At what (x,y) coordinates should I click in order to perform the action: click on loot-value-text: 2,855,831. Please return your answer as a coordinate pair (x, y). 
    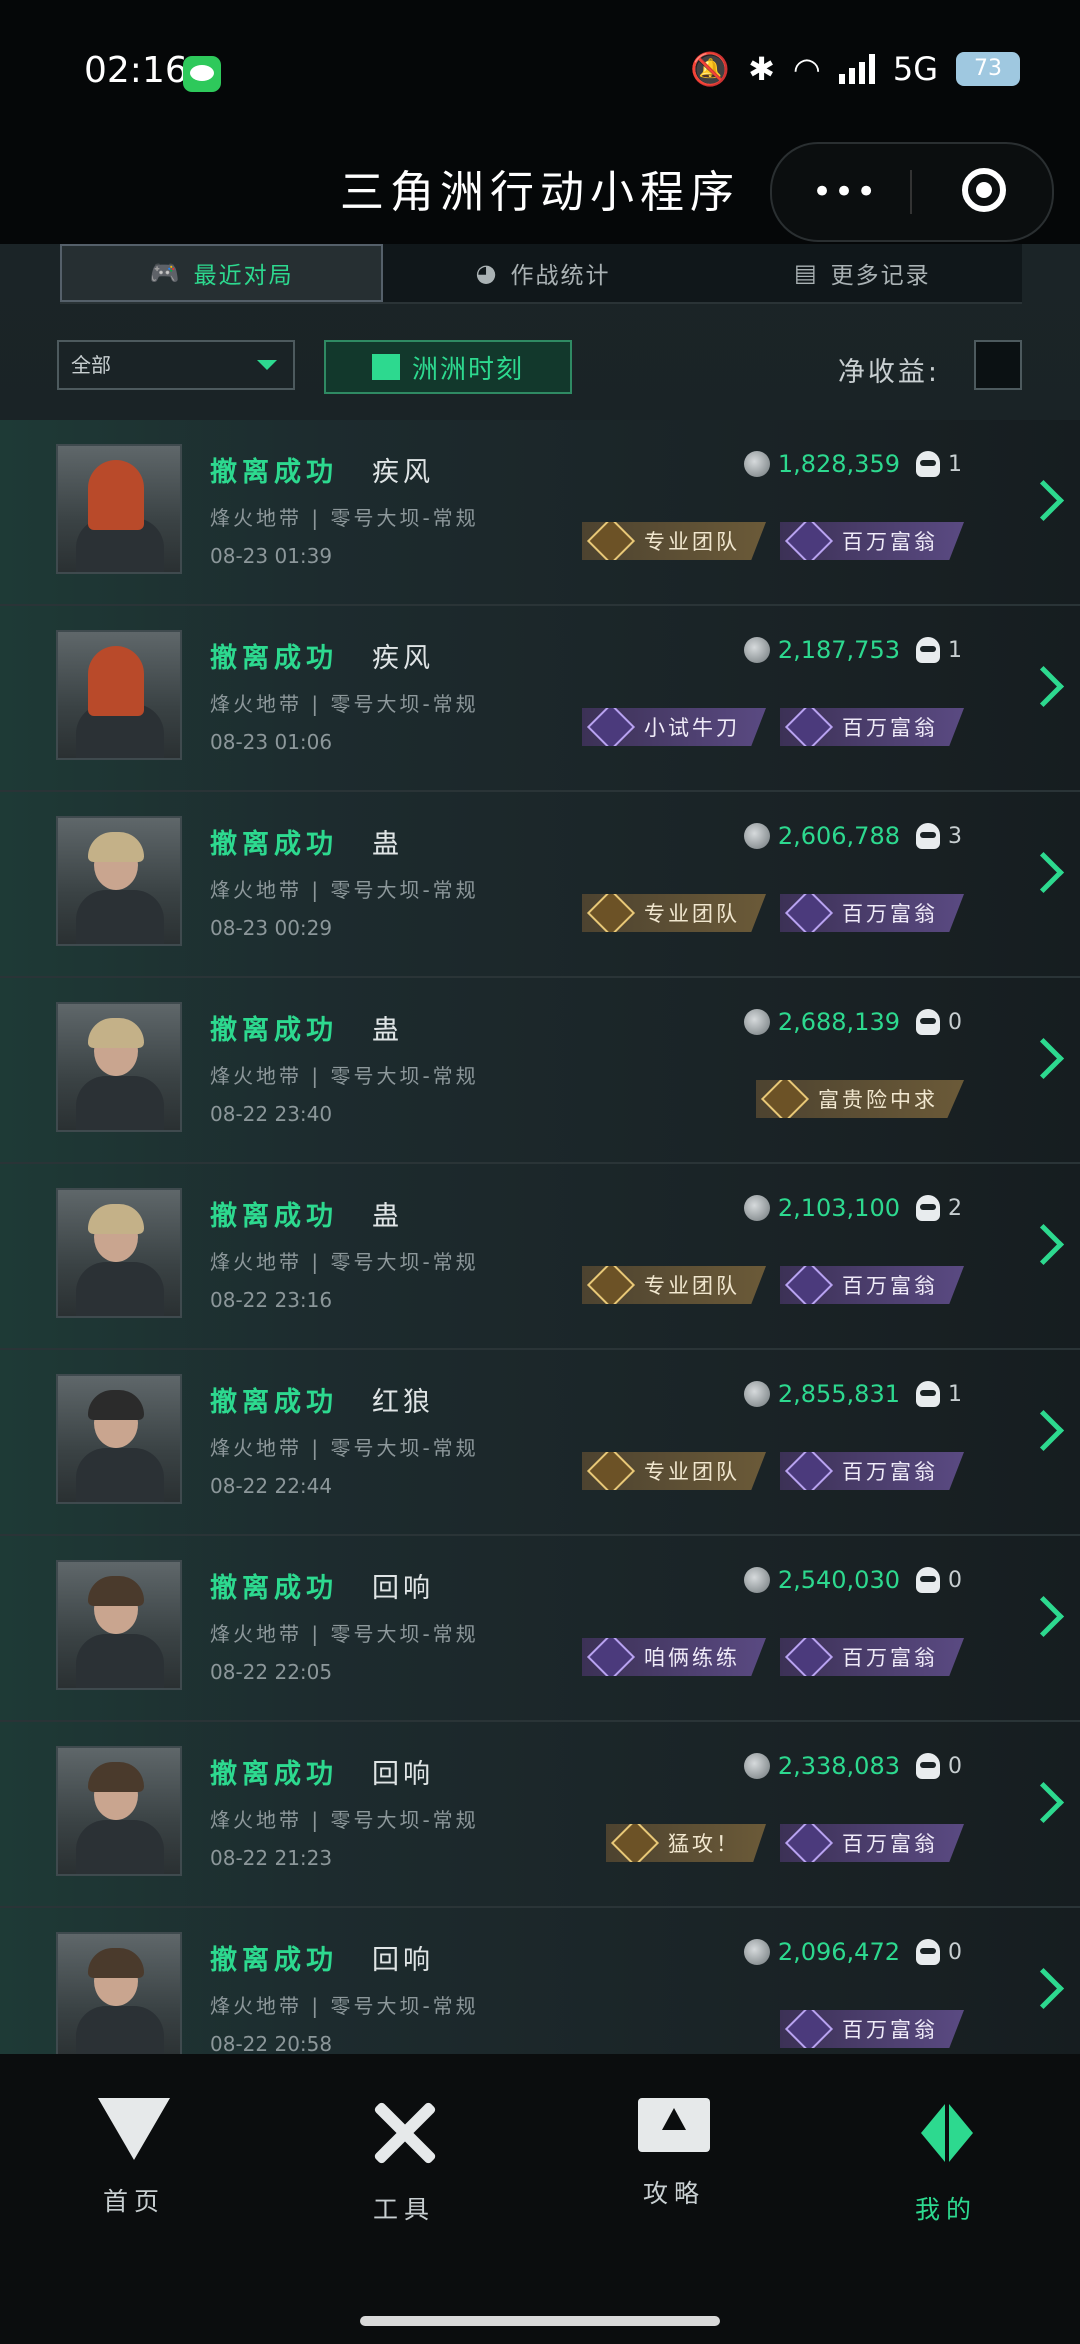
    Looking at the image, I should click on (838, 1394).